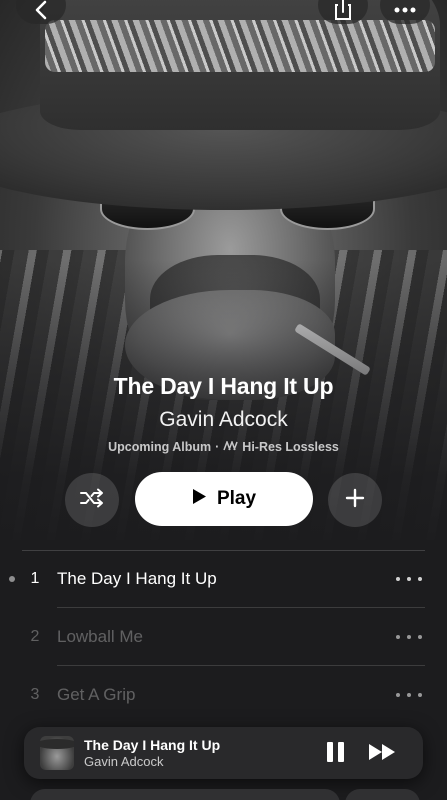 The height and width of the screenshot is (800, 447). I want to click on skip-forward-button, so click(383, 754).